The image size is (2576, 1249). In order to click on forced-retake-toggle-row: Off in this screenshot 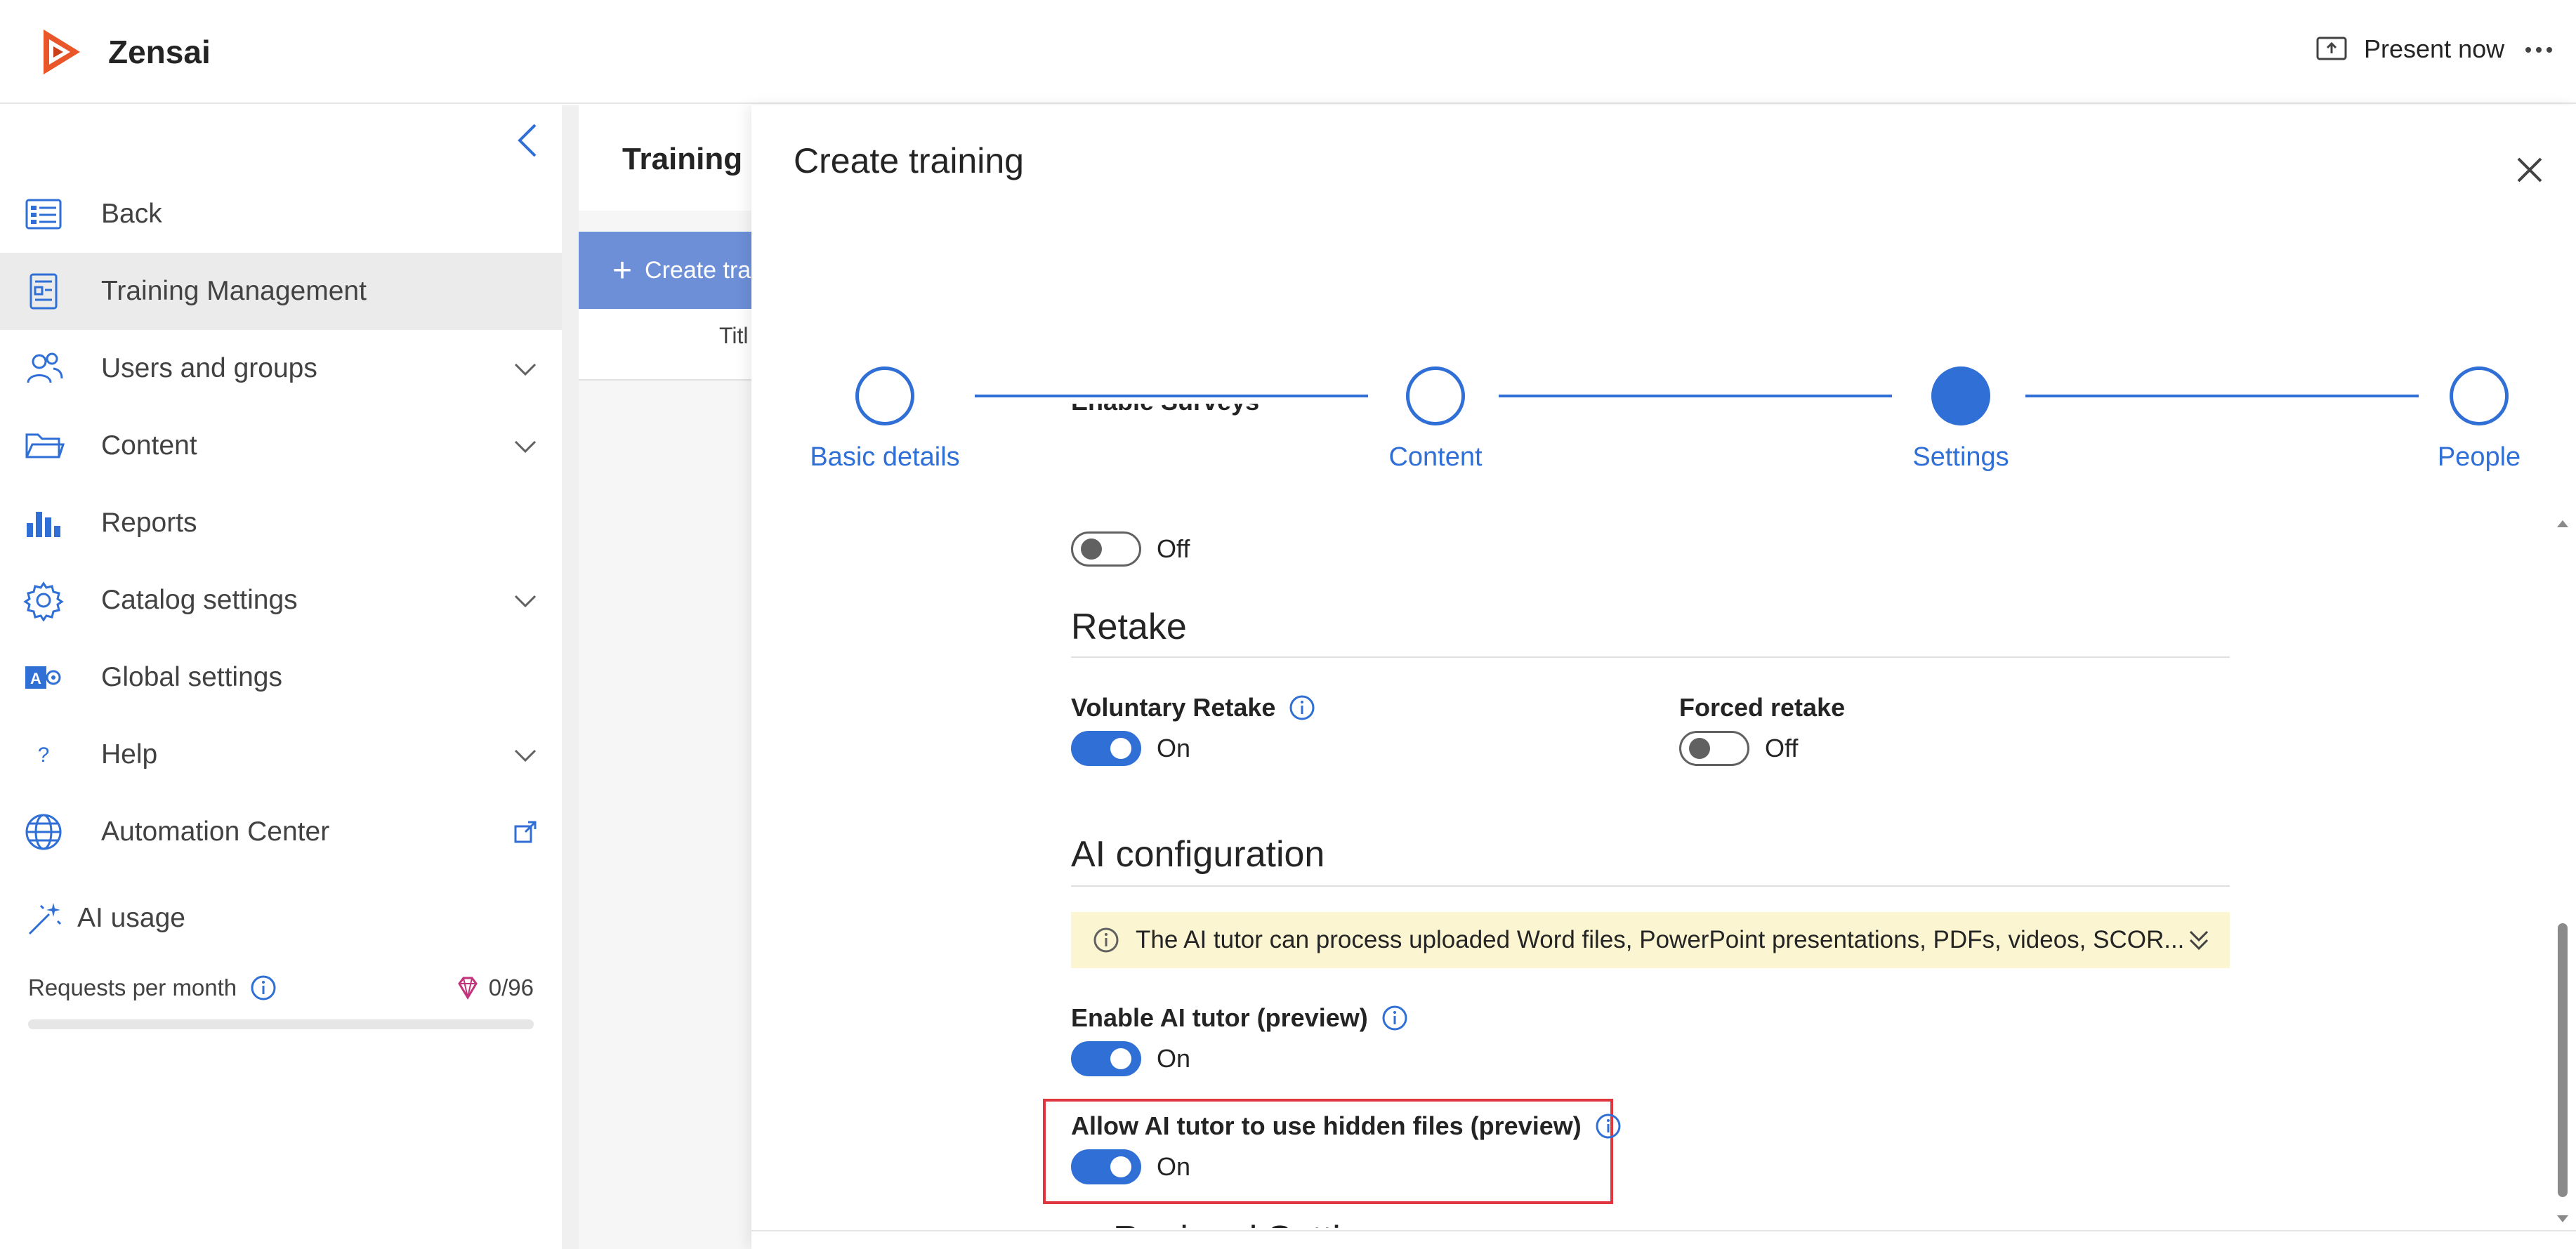, I will do `click(1738, 748)`.